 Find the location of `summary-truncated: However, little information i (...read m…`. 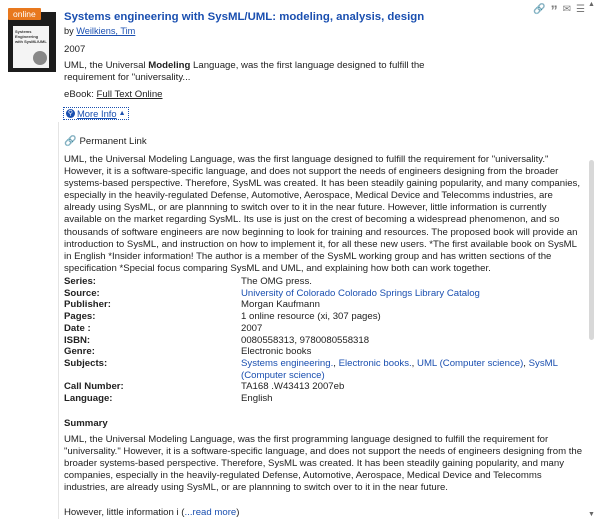

summary-truncated: However, little information i (...read m… is located at coordinates (151, 512).